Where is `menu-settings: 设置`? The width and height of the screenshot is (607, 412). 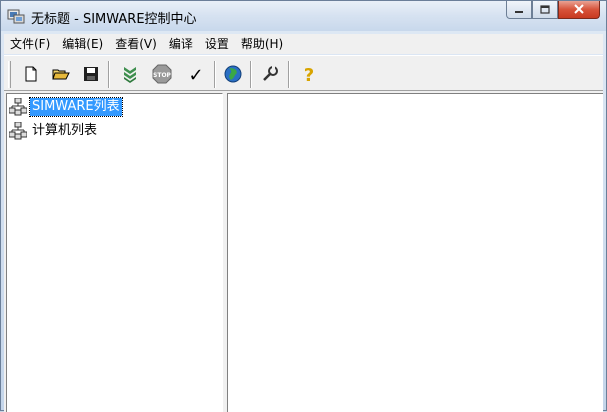
menu-settings: 设置 is located at coordinates (217, 44).